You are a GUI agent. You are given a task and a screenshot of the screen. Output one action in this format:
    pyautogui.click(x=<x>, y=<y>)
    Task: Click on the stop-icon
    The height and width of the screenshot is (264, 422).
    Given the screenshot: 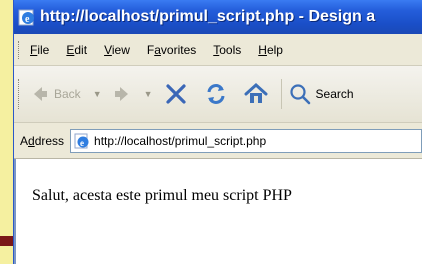 What is the action you would take?
    pyautogui.click(x=176, y=94)
    